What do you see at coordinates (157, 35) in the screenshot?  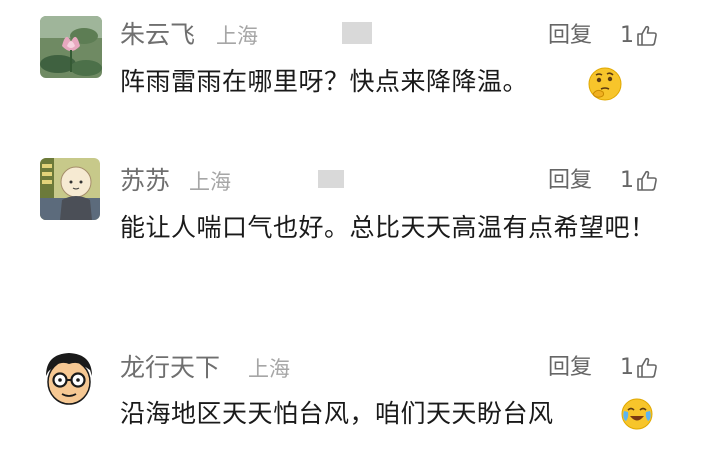 I see `username: 朱云飞` at bounding box center [157, 35].